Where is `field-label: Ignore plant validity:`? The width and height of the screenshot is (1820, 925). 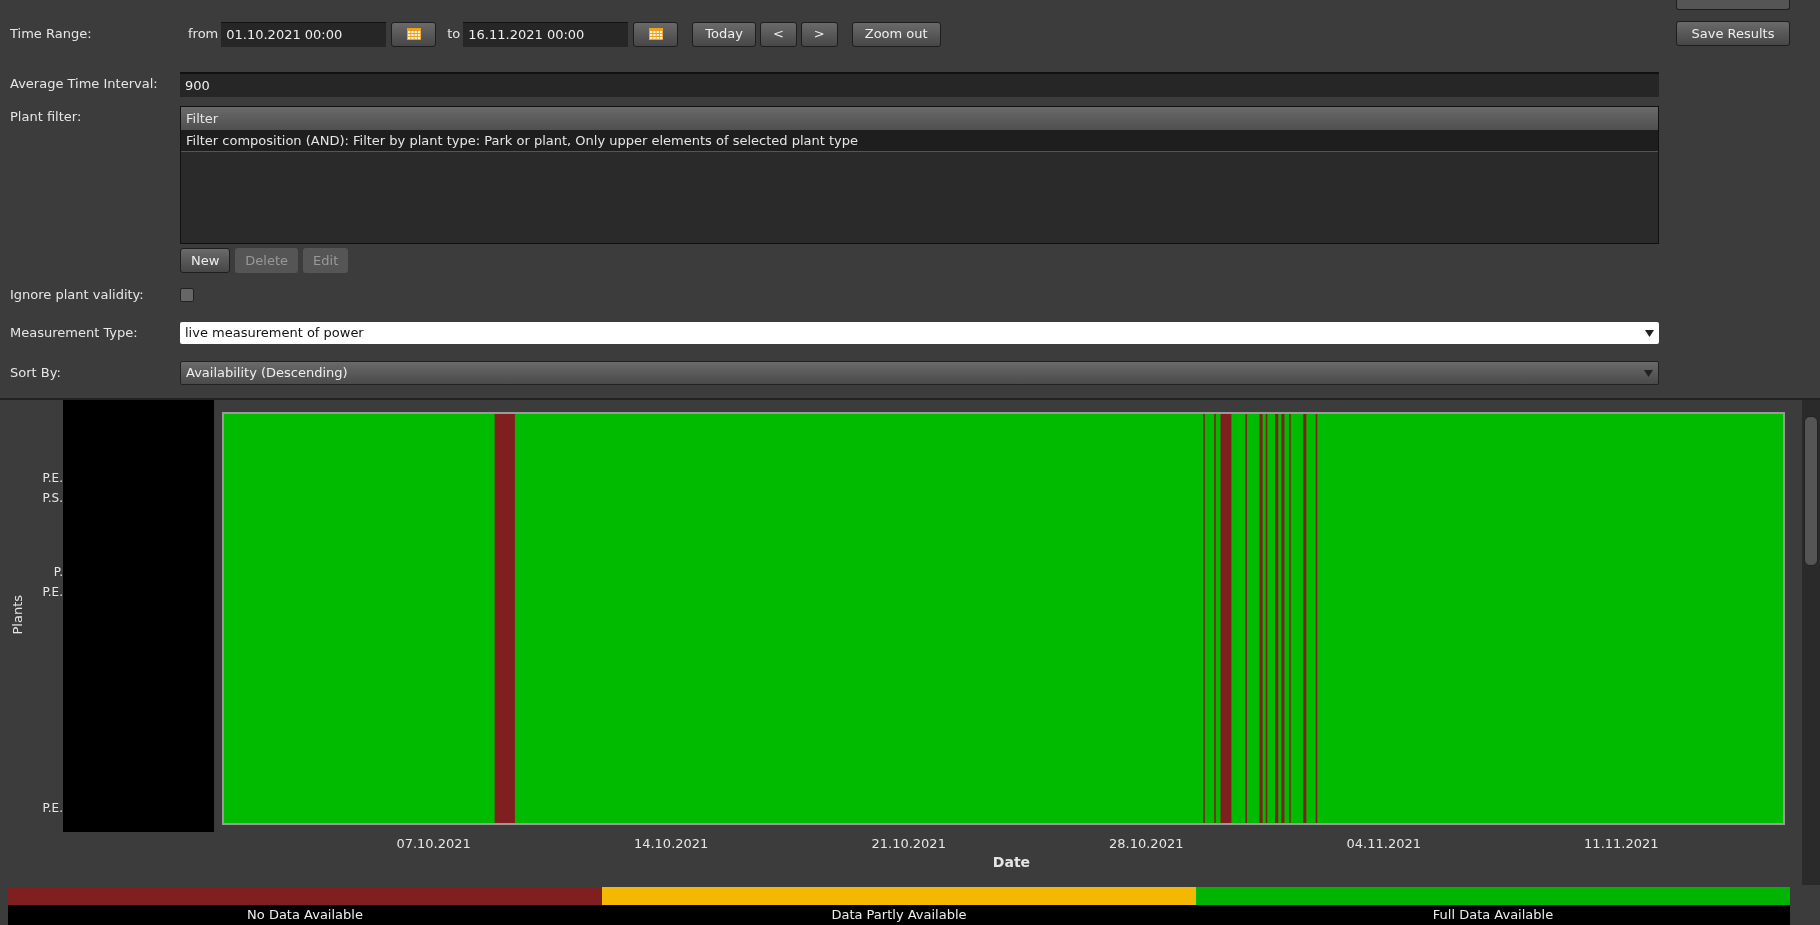 field-label: Ignore plant validity: is located at coordinates (77, 295).